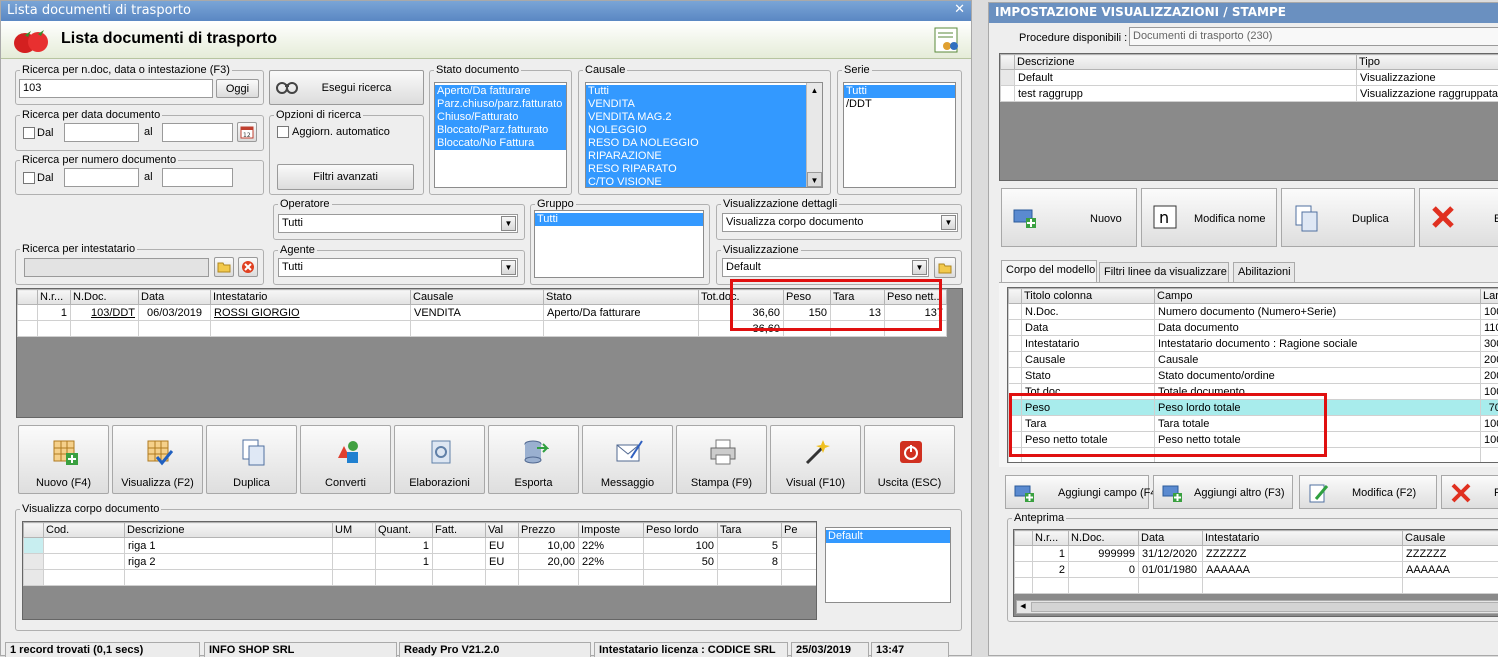  I want to click on number-from-checkbox, so click(29, 178).